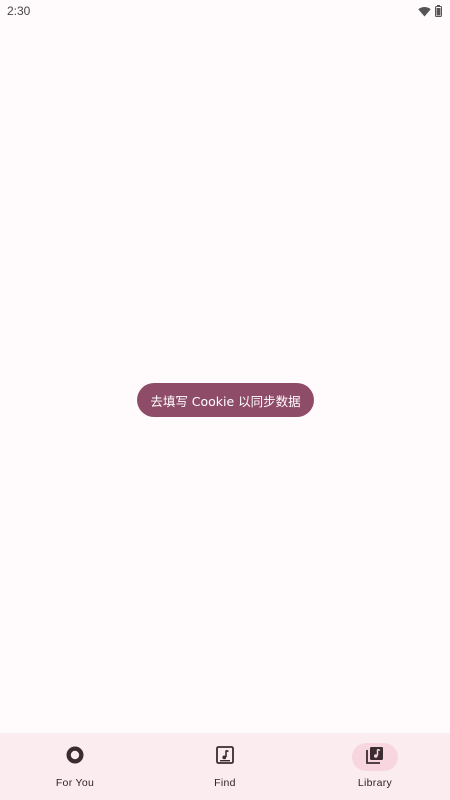 Image resolution: width=450 pixels, height=800 pixels. Describe the element at coordinates (225, 11) in the screenshot. I see `status-bar: 2:30` at that location.